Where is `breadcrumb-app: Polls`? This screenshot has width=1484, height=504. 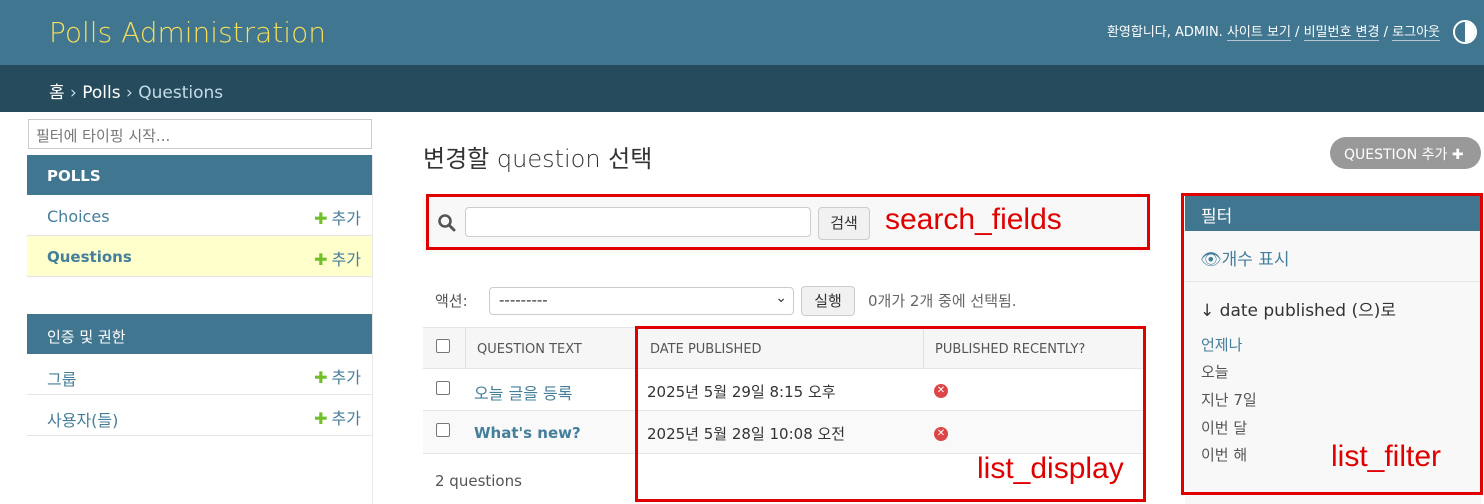 breadcrumb-app: Polls is located at coordinates (101, 93).